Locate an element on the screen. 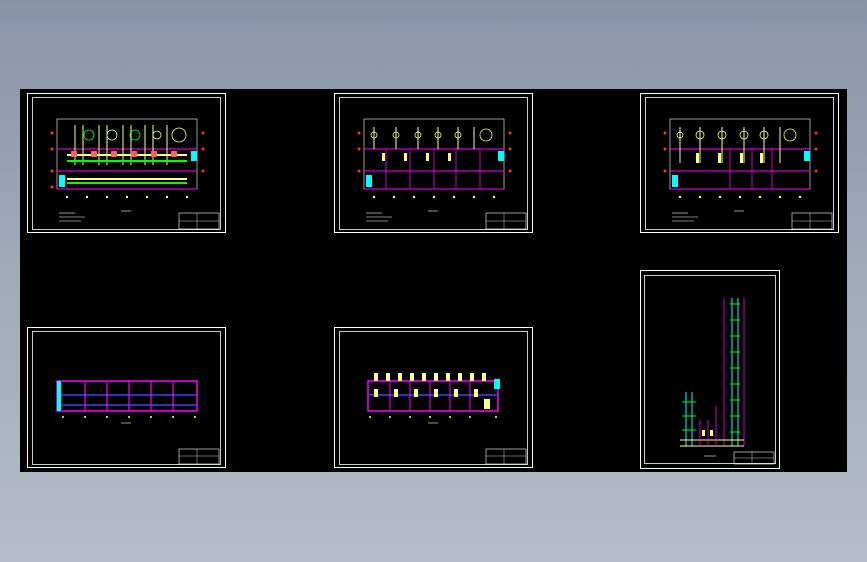  sheet-3-drawing is located at coordinates (739, 163).